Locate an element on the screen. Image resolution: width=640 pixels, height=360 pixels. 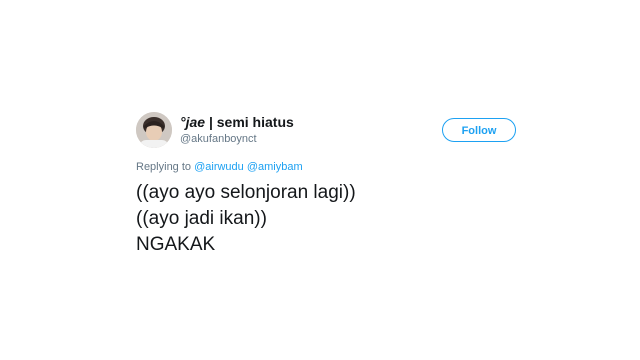
mention-link: @amiybam is located at coordinates (275, 167).